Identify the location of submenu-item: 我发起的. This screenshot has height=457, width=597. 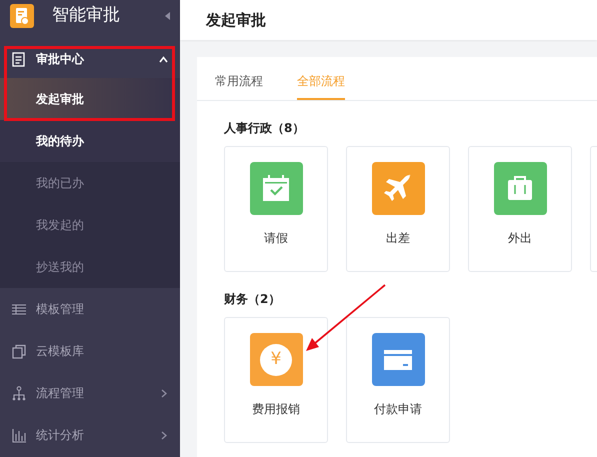
(90, 225).